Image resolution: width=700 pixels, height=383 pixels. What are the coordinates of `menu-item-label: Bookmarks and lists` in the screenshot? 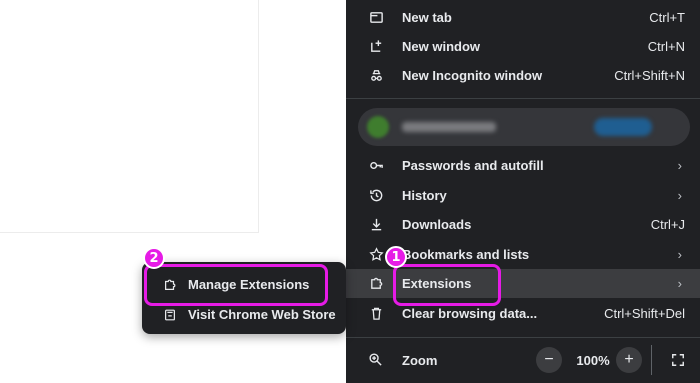 It's located at (466, 254).